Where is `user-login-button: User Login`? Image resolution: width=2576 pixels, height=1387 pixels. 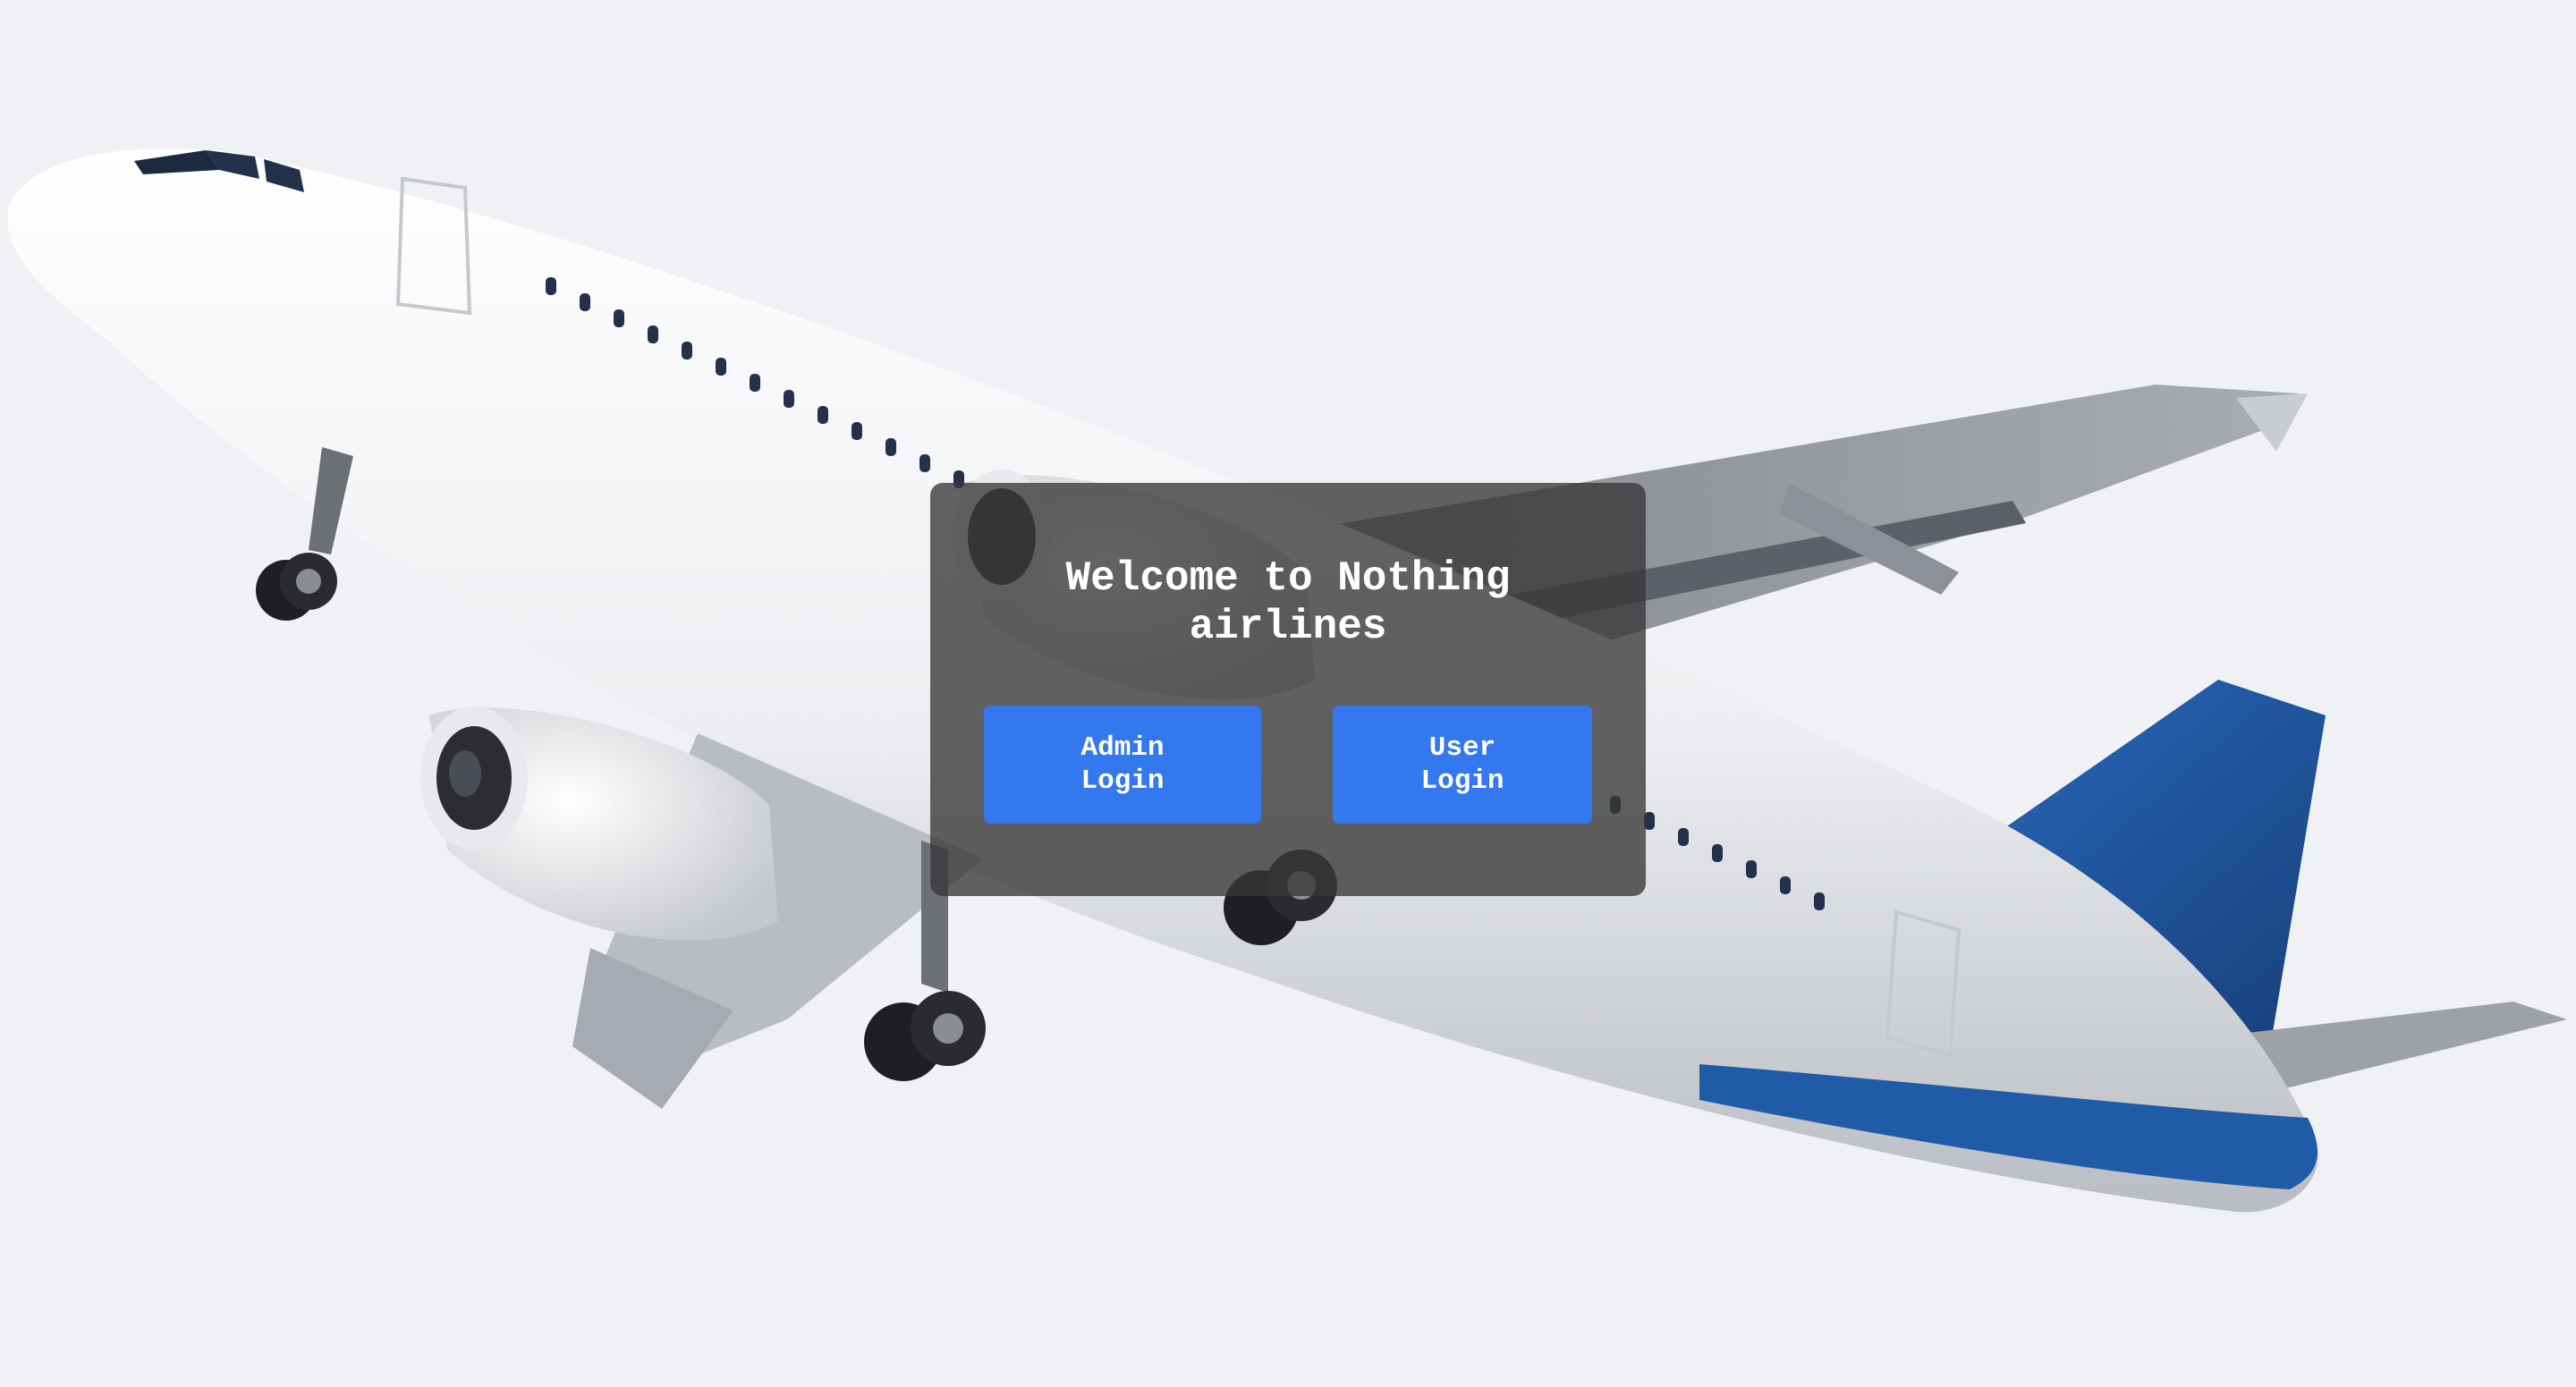
user-login-button: User Login is located at coordinates (1462, 765).